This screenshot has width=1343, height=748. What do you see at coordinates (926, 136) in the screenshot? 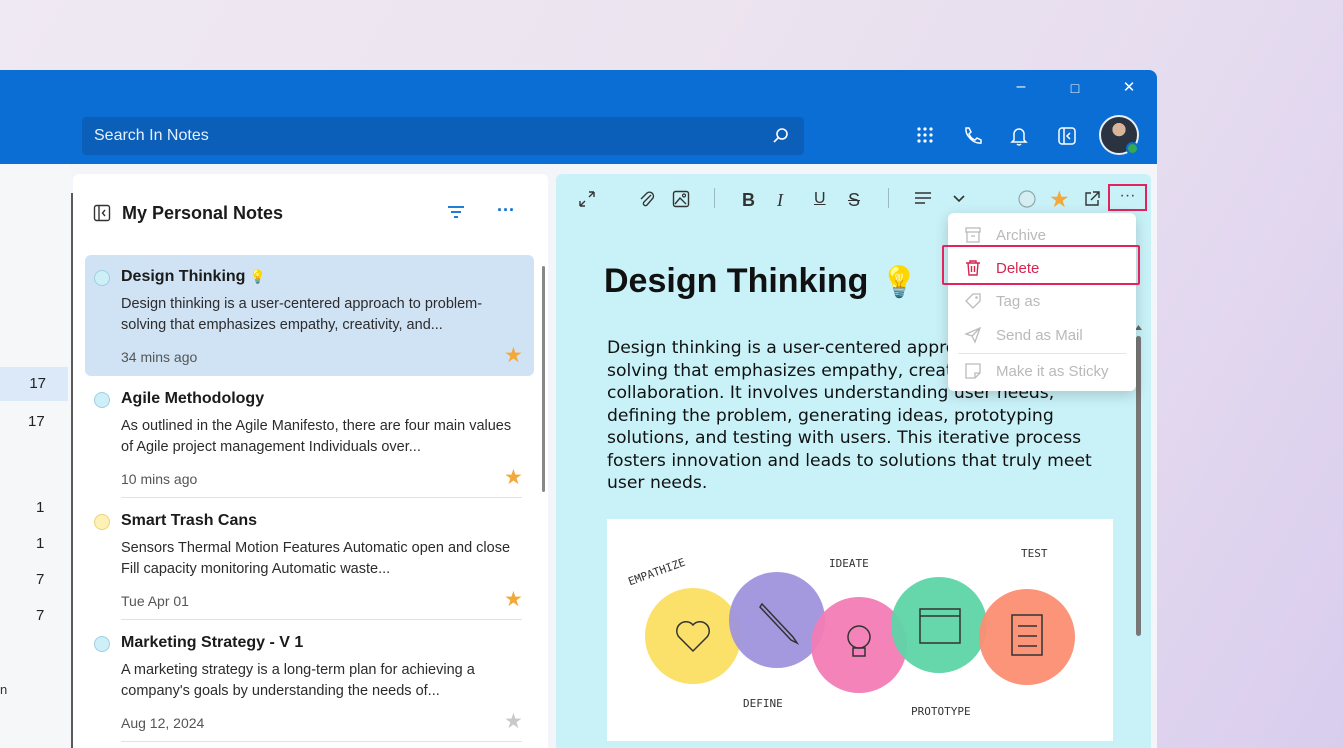
I see `grid-icon` at bounding box center [926, 136].